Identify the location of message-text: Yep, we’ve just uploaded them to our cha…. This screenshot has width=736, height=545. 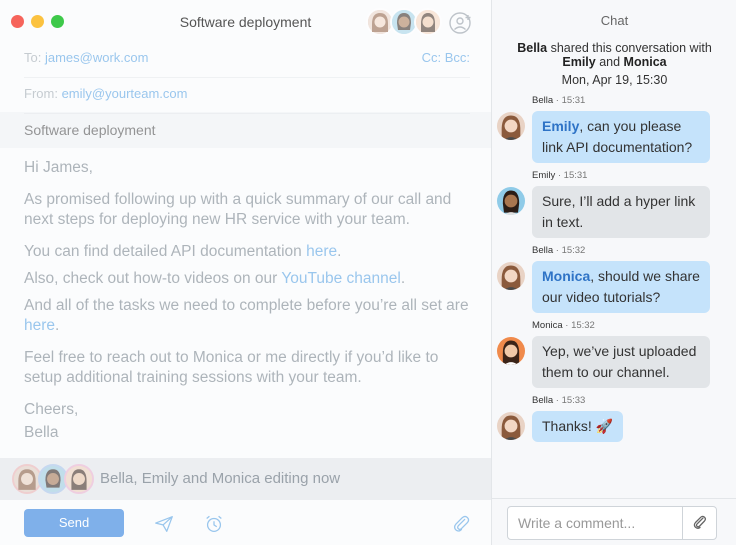
(619, 361).